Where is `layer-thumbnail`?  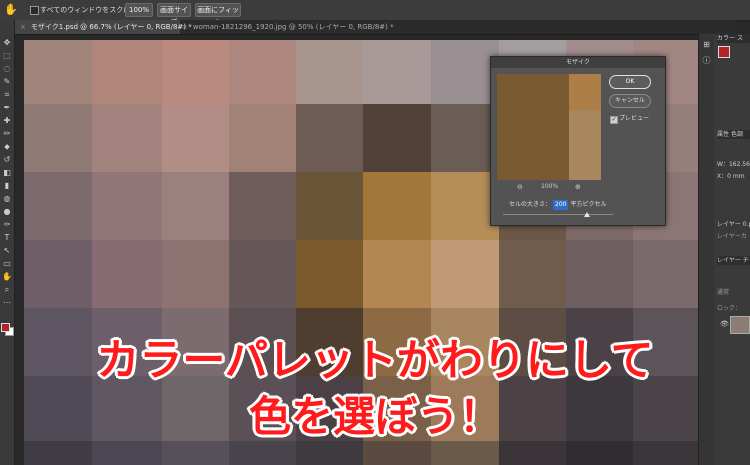
layer-thumbnail is located at coordinates (740, 325).